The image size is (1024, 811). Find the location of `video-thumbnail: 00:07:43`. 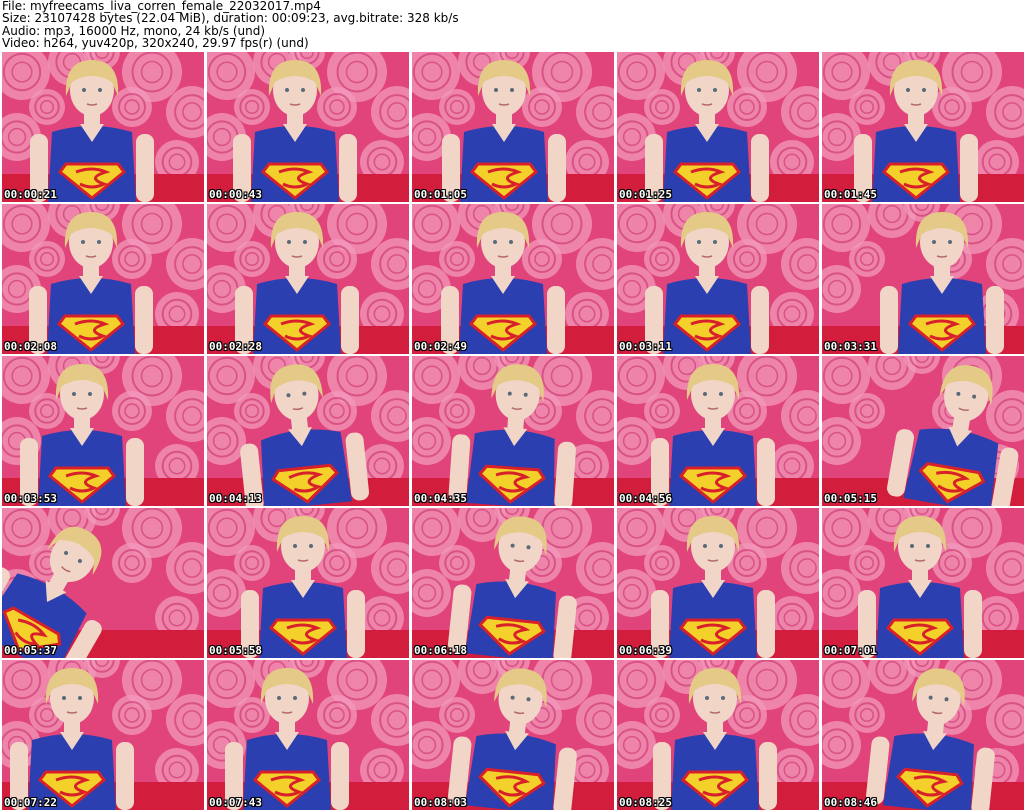

video-thumbnail: 00:07:43 is located at coordinates (308, 735).